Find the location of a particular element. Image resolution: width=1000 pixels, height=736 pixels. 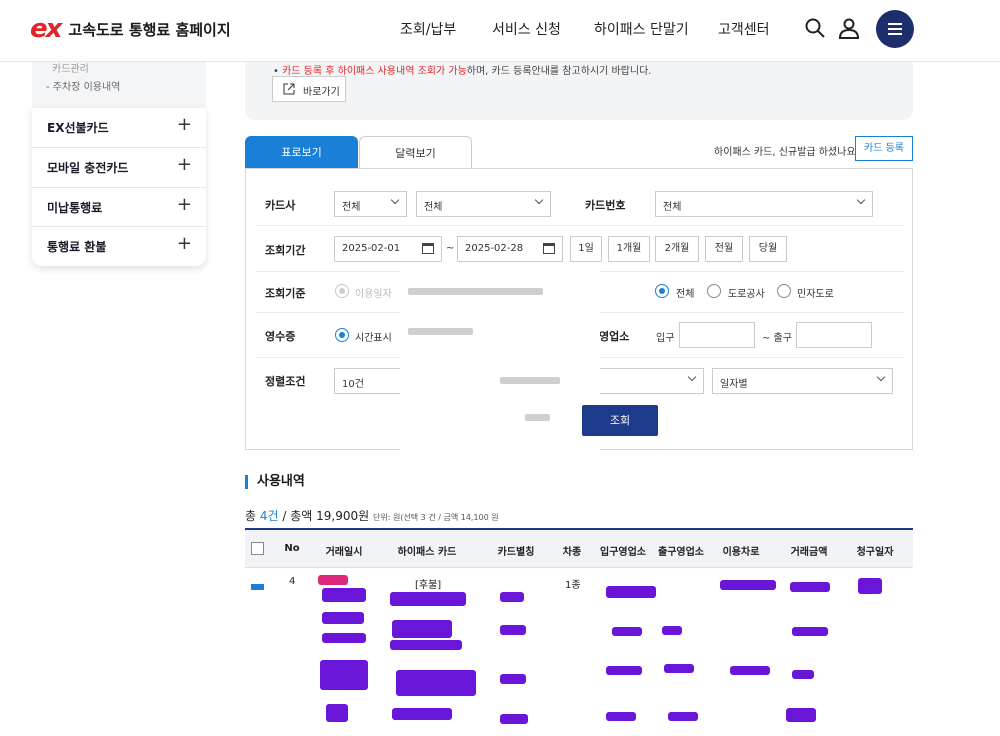

site-title: 고속도로 통행료 홈페이지 is located at coordinates (149, 29).